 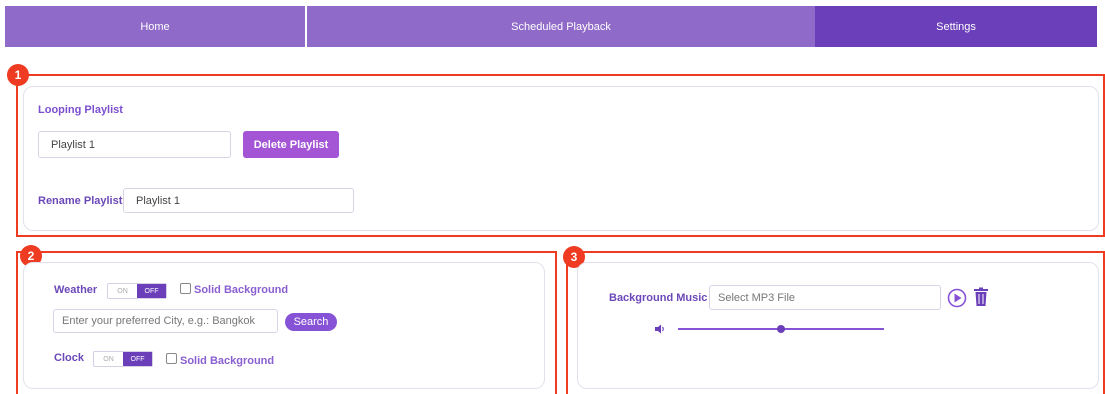 I want to click on weather-toggle: ON OFF, so click(x=137, y=291).